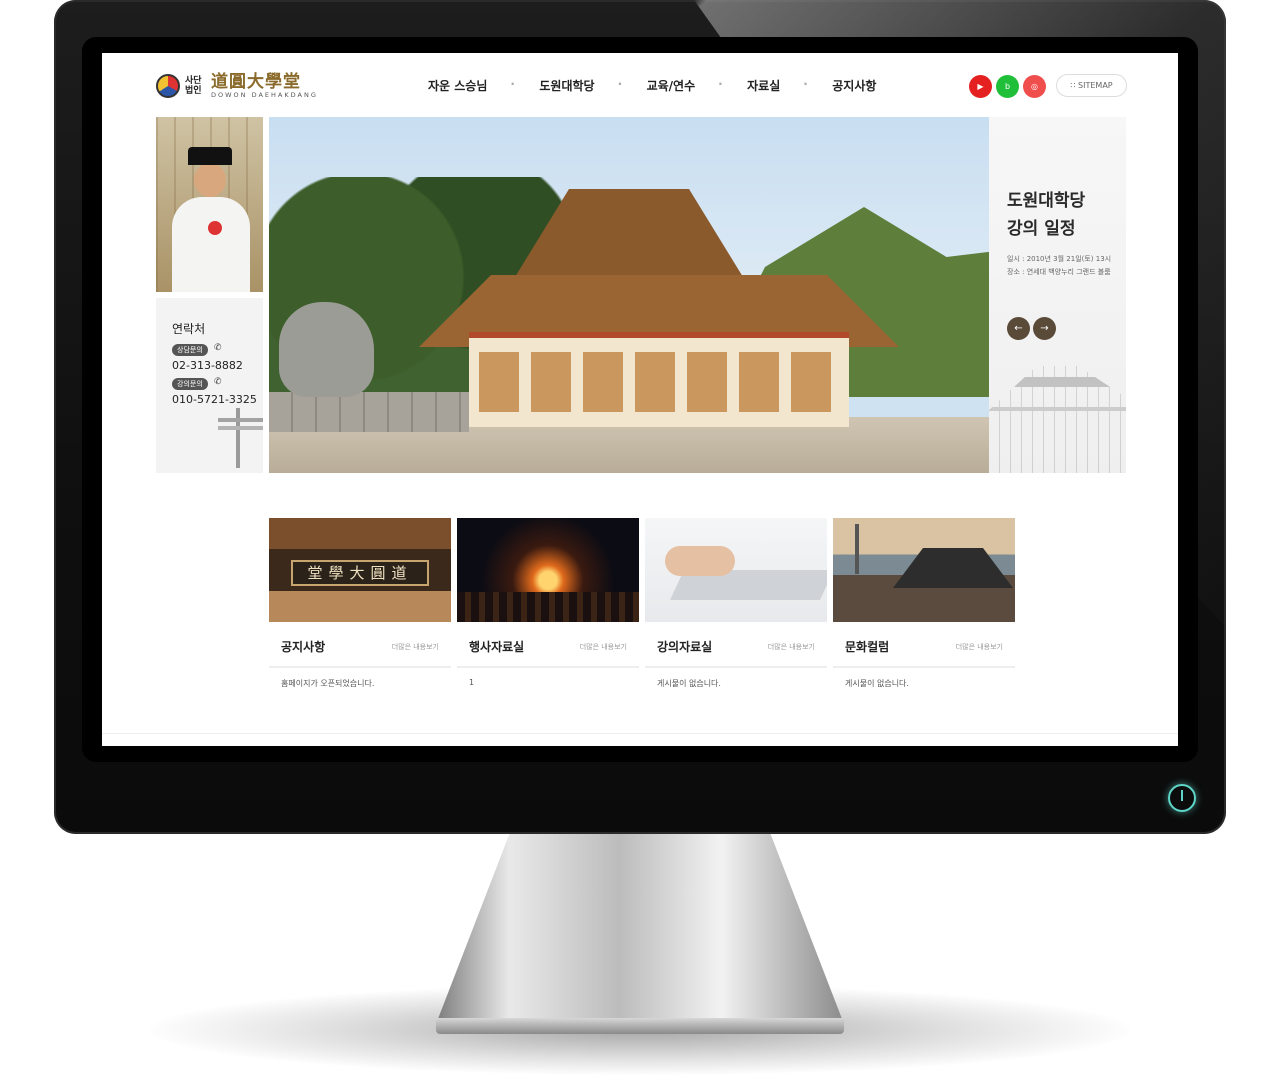  What do you see at coordinates (264, 95) in the screenshot?
I see `logo-english: DOWON DAEHAKDANG` at bounding box center [264, 95].